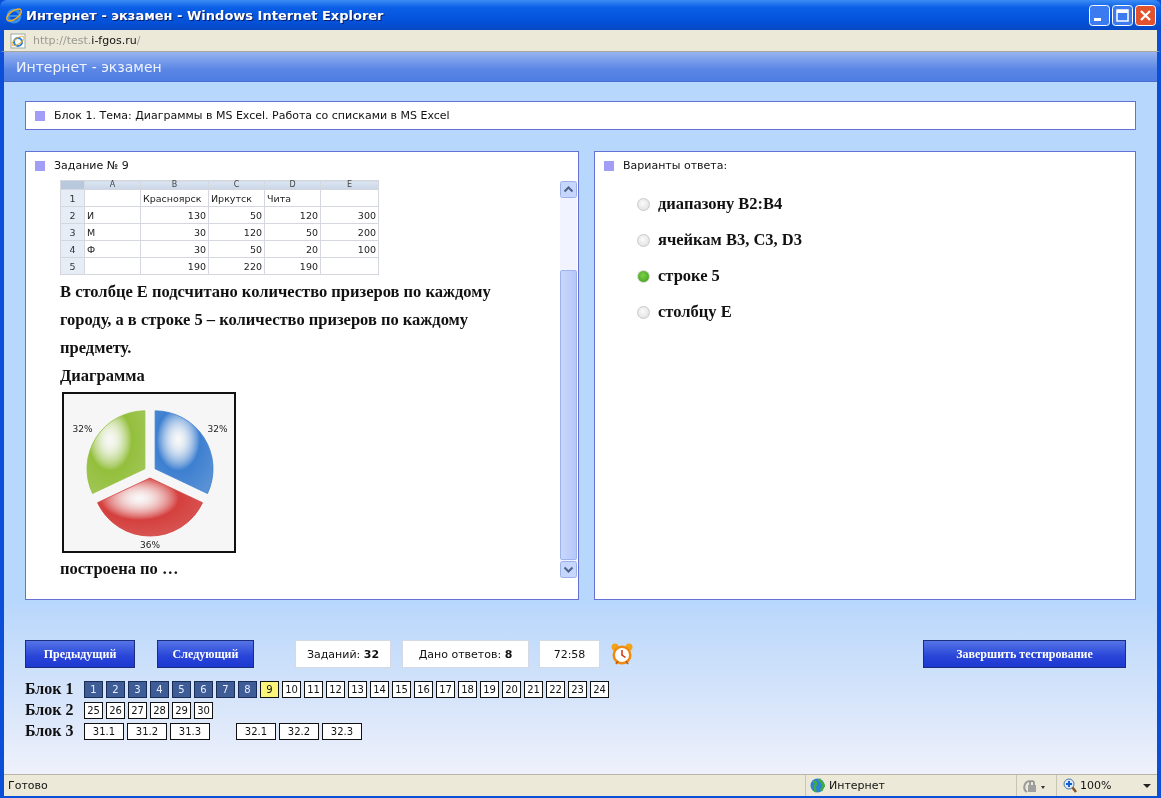  I want to click on sheet-cell: 120, so click(236, 232).